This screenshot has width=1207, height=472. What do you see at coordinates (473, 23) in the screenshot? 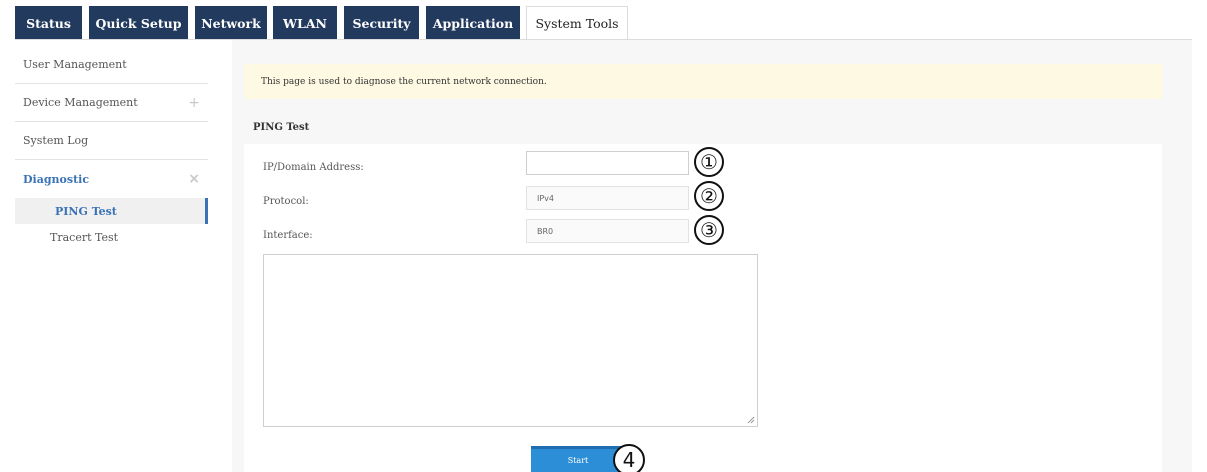
I see `tab-application: Application` at bounding box center [473, 23].